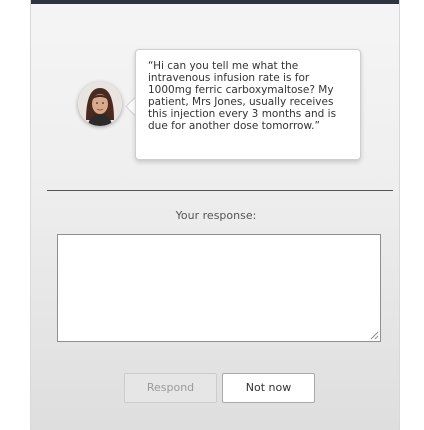 The width and height of the screenshot is (424, 430). What do you see at coordinates (215, 2) in the screenshot?
I see `top-strip` at bounding box center [215, 2].